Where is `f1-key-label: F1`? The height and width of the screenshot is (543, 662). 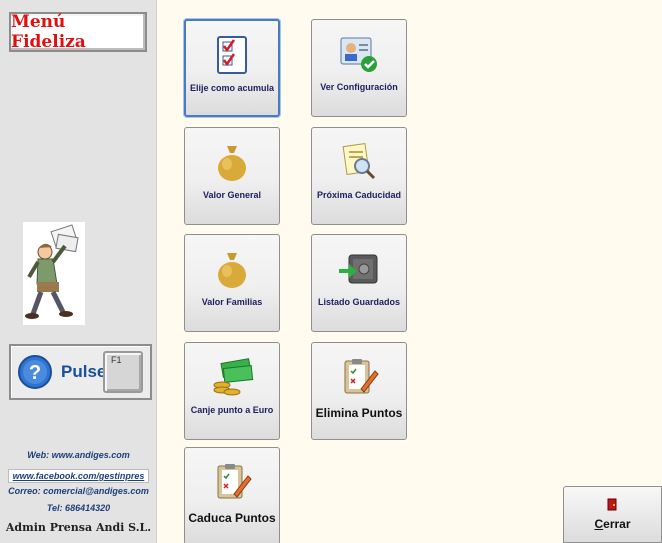 f1-key-label: F1 is located at coordinates (116, 360).